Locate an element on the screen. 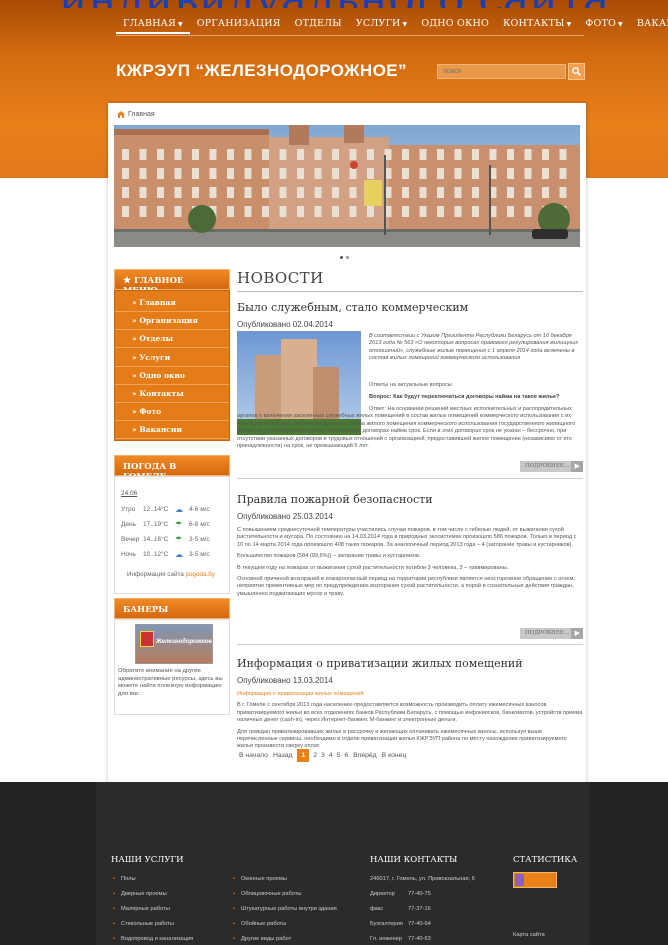 The width and height of the screenshot is (668, 945). article-date: Опубликовано 13.03.2014 is located at coordinates (285, 680).